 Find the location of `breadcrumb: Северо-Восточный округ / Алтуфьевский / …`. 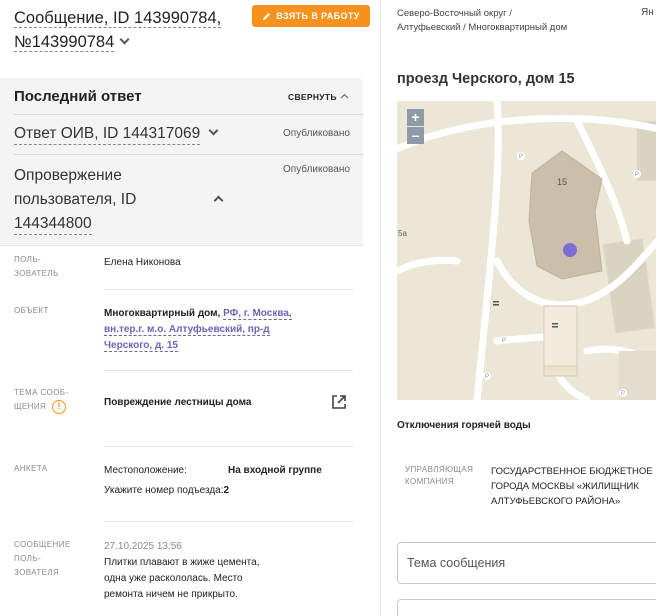

breadcrumb: Северо-Восточный округ / Алтуфьевский / … is located at coordinates (482, 20).